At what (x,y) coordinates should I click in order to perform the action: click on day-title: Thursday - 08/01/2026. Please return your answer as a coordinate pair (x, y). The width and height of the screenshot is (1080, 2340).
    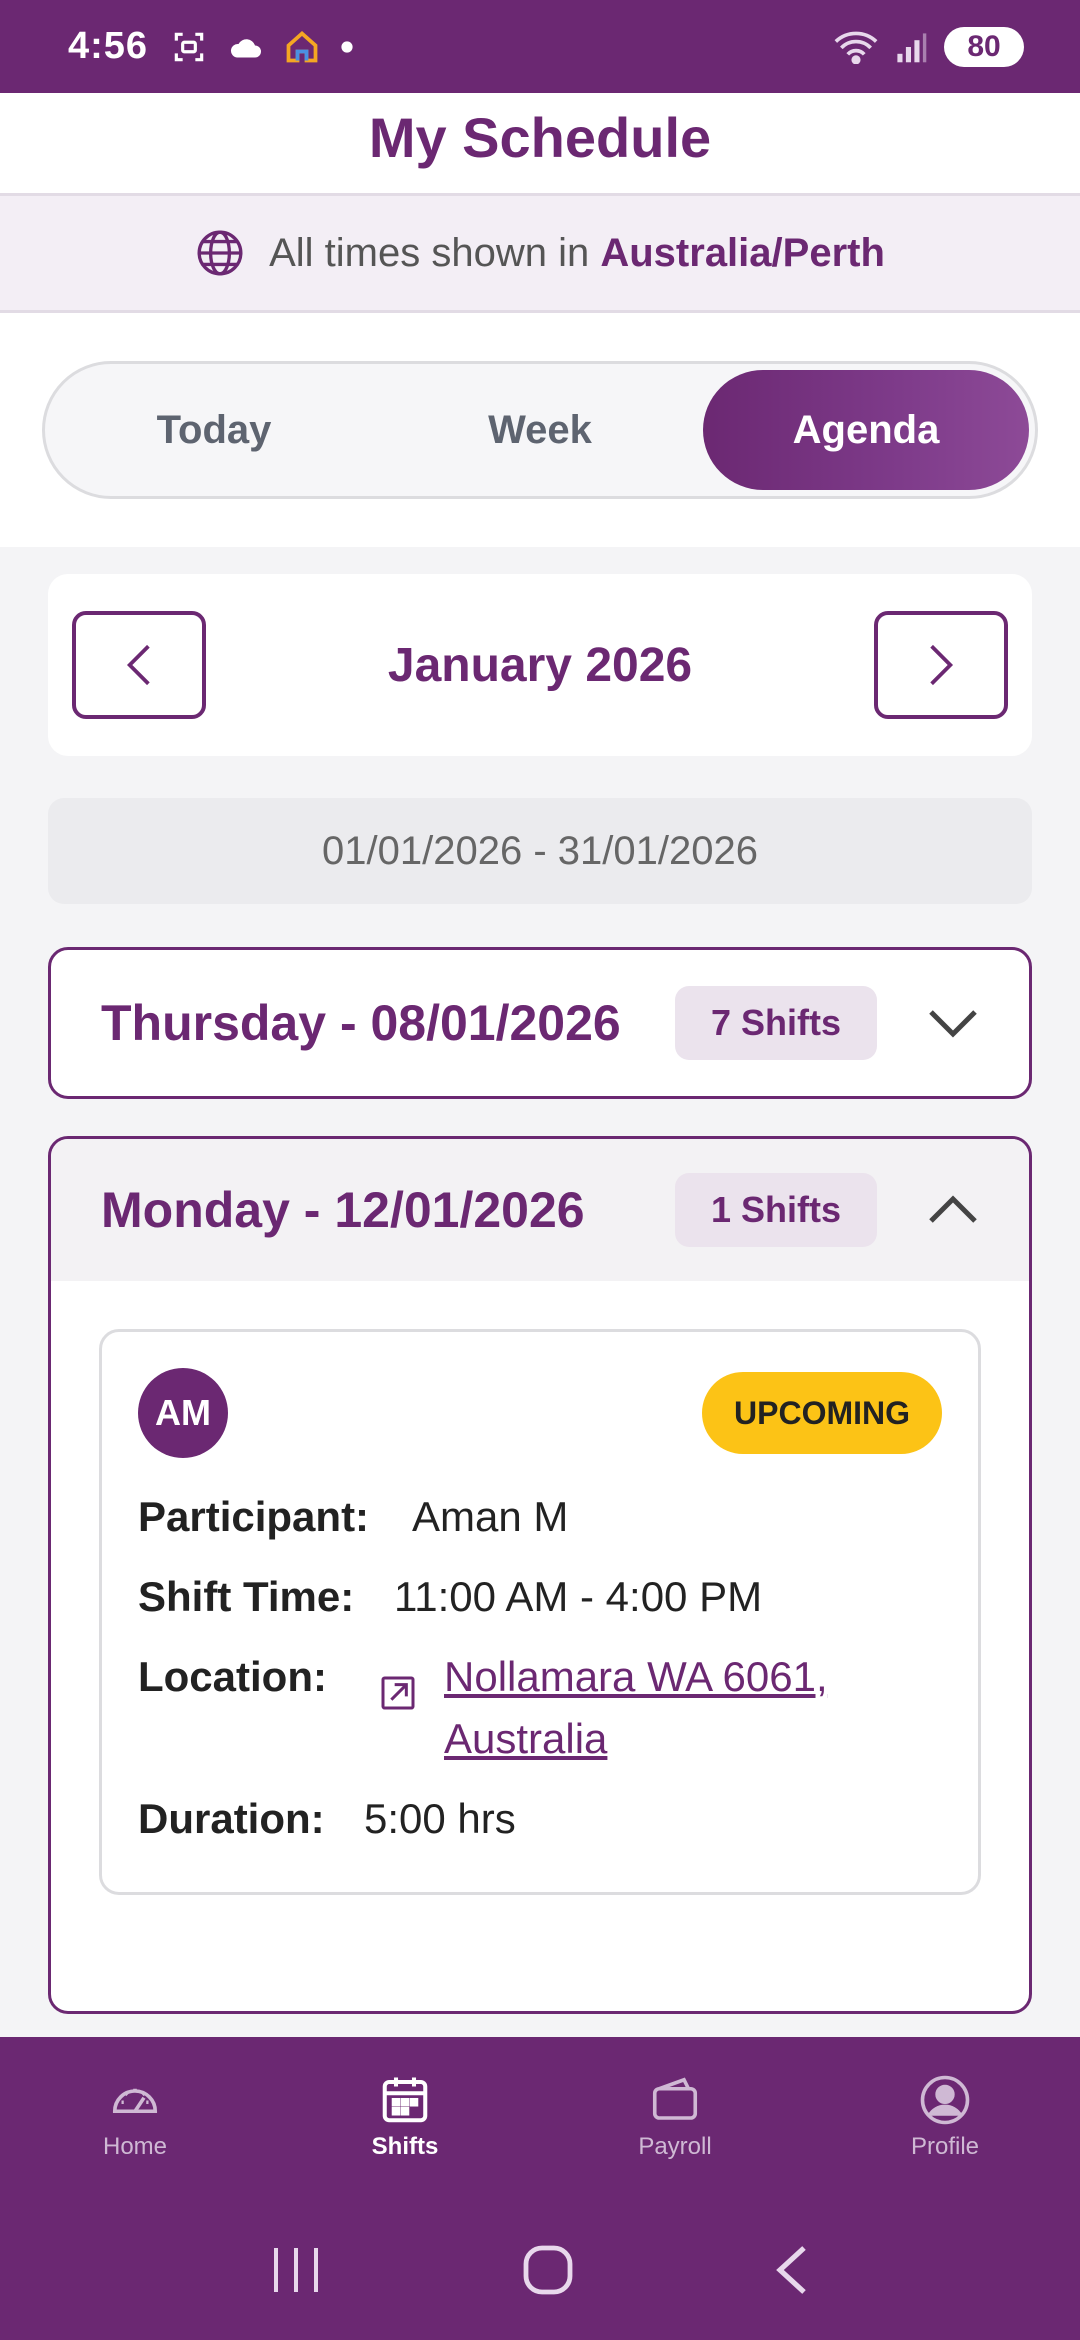
    Looking at the image, I should click on (361, 1023).